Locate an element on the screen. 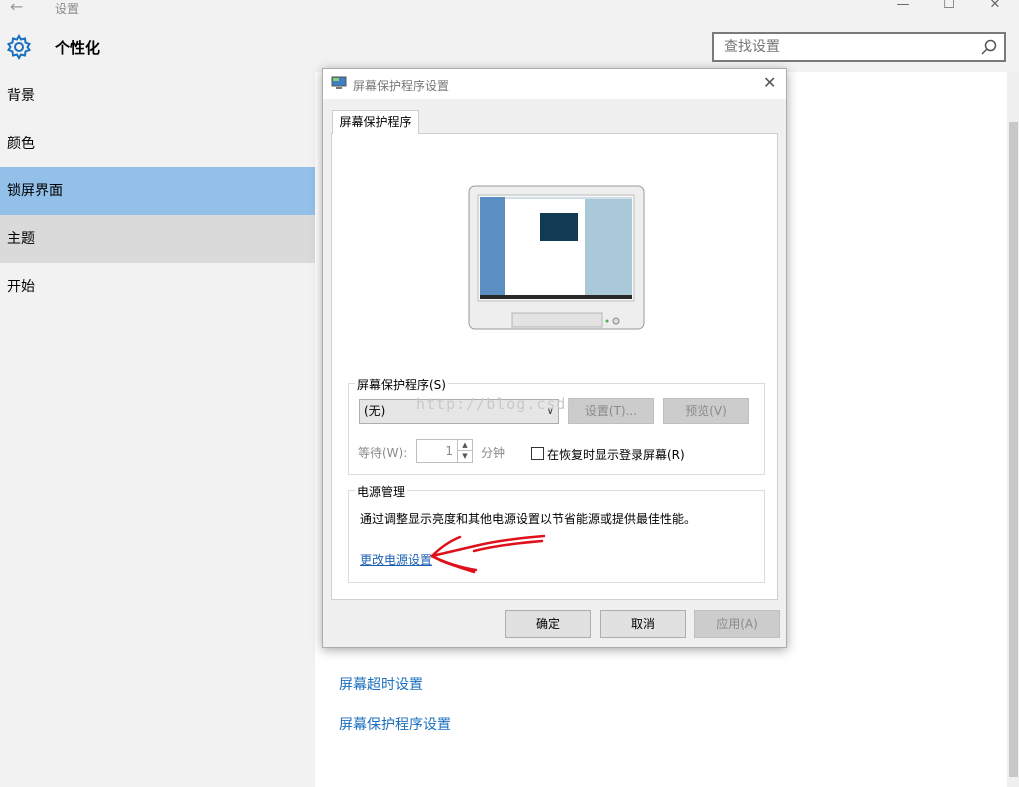 The width and height of the screenshot is (1019, 787). cancel-button: 取消 is located at coordinates (643, 624).